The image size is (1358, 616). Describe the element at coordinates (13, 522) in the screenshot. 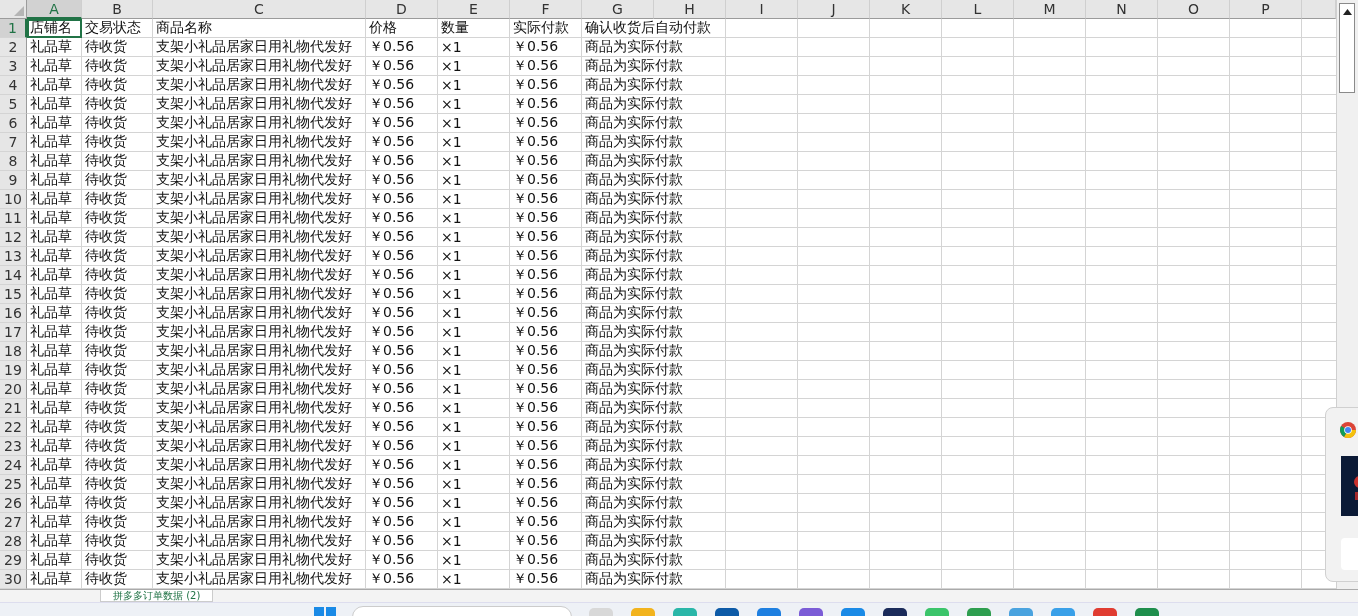

I see `row-header: 27` at that location.